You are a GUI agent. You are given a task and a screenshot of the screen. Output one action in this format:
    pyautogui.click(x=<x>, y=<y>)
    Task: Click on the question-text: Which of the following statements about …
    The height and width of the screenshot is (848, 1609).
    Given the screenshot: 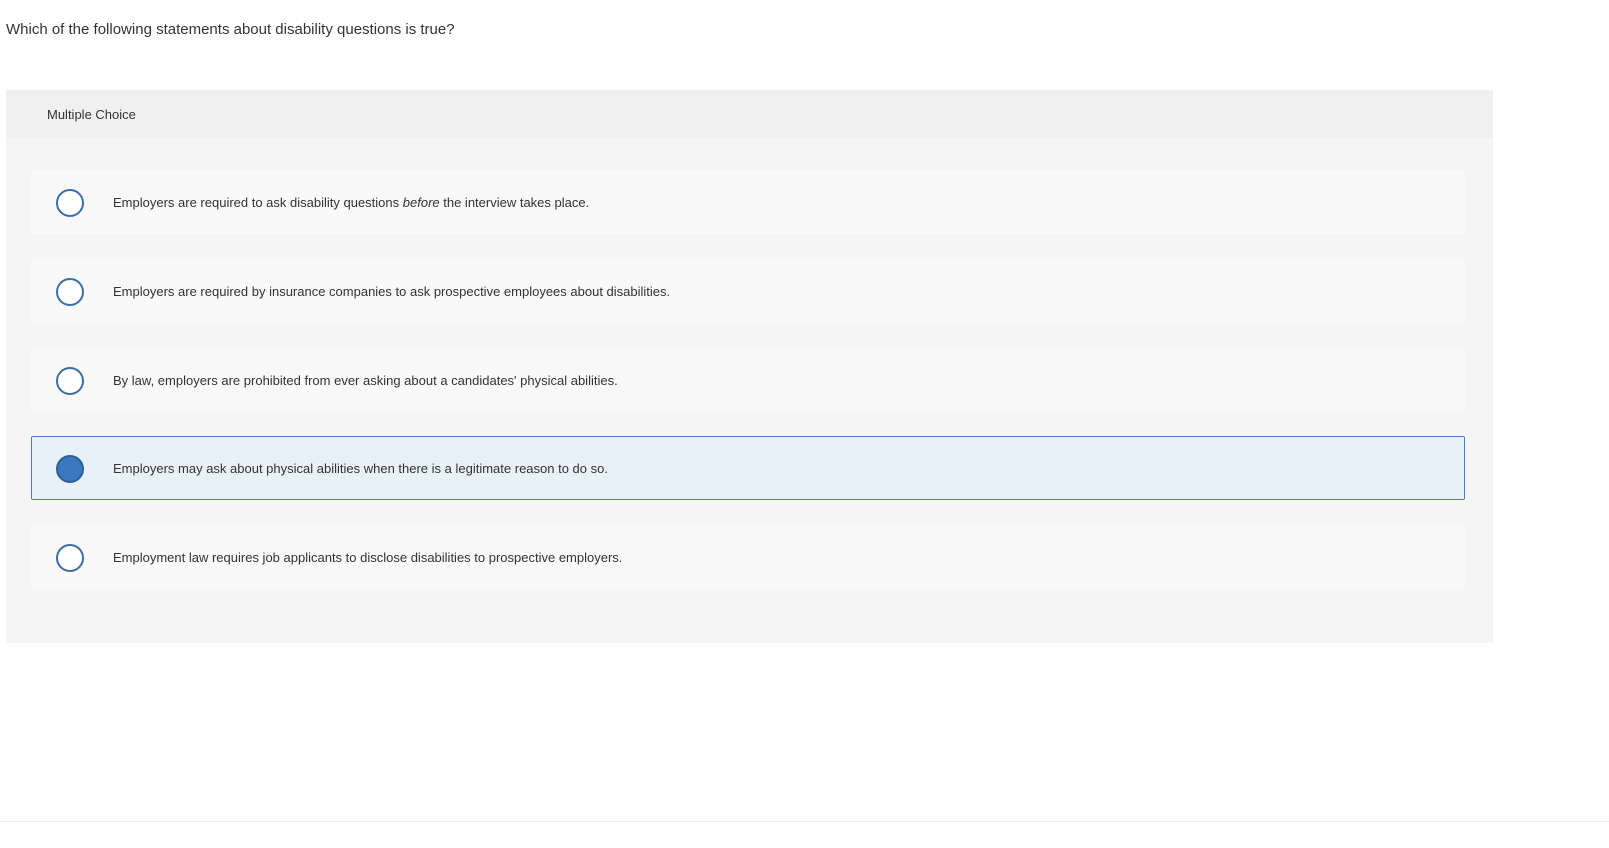 What is the action you would take?
    pyautogui.click(x=230, y=29)
    